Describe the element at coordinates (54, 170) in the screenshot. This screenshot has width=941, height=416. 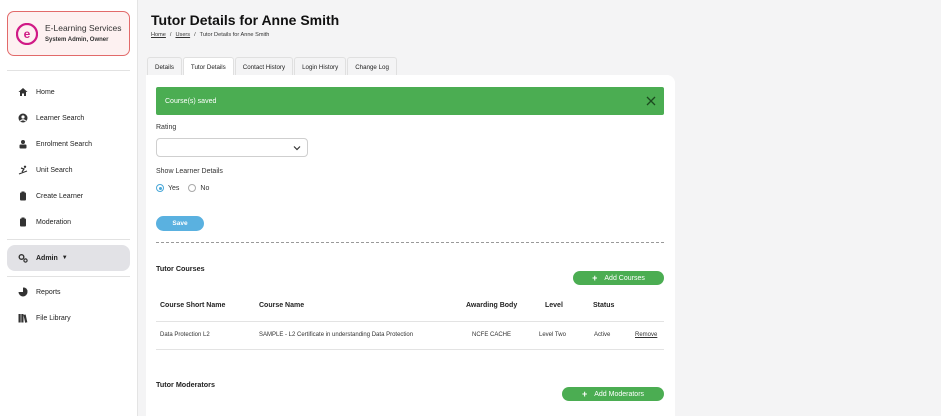
I see `sidebar-item-label: Unit Search` at that location.